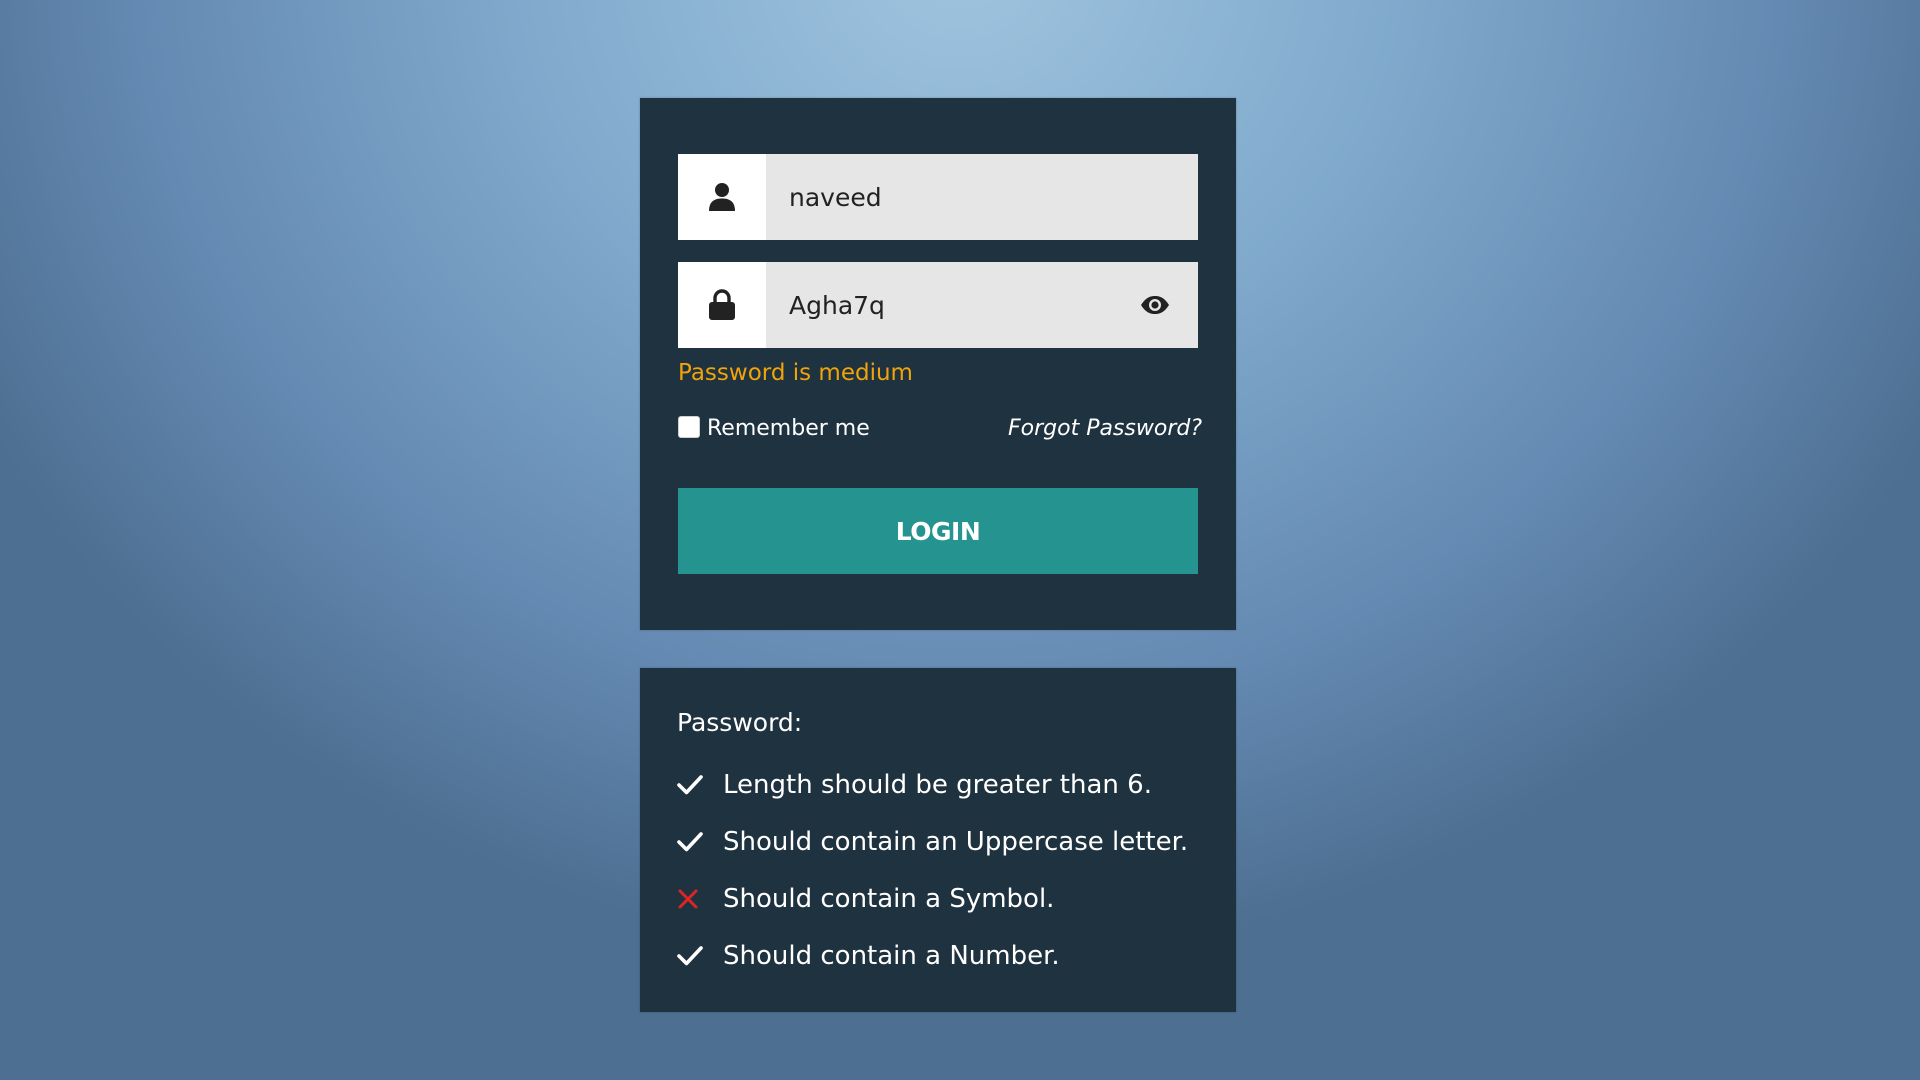  Describe the element at coordinates (788, 428) in the screenshot. I see `remember-me-label: Remember me` at that location.